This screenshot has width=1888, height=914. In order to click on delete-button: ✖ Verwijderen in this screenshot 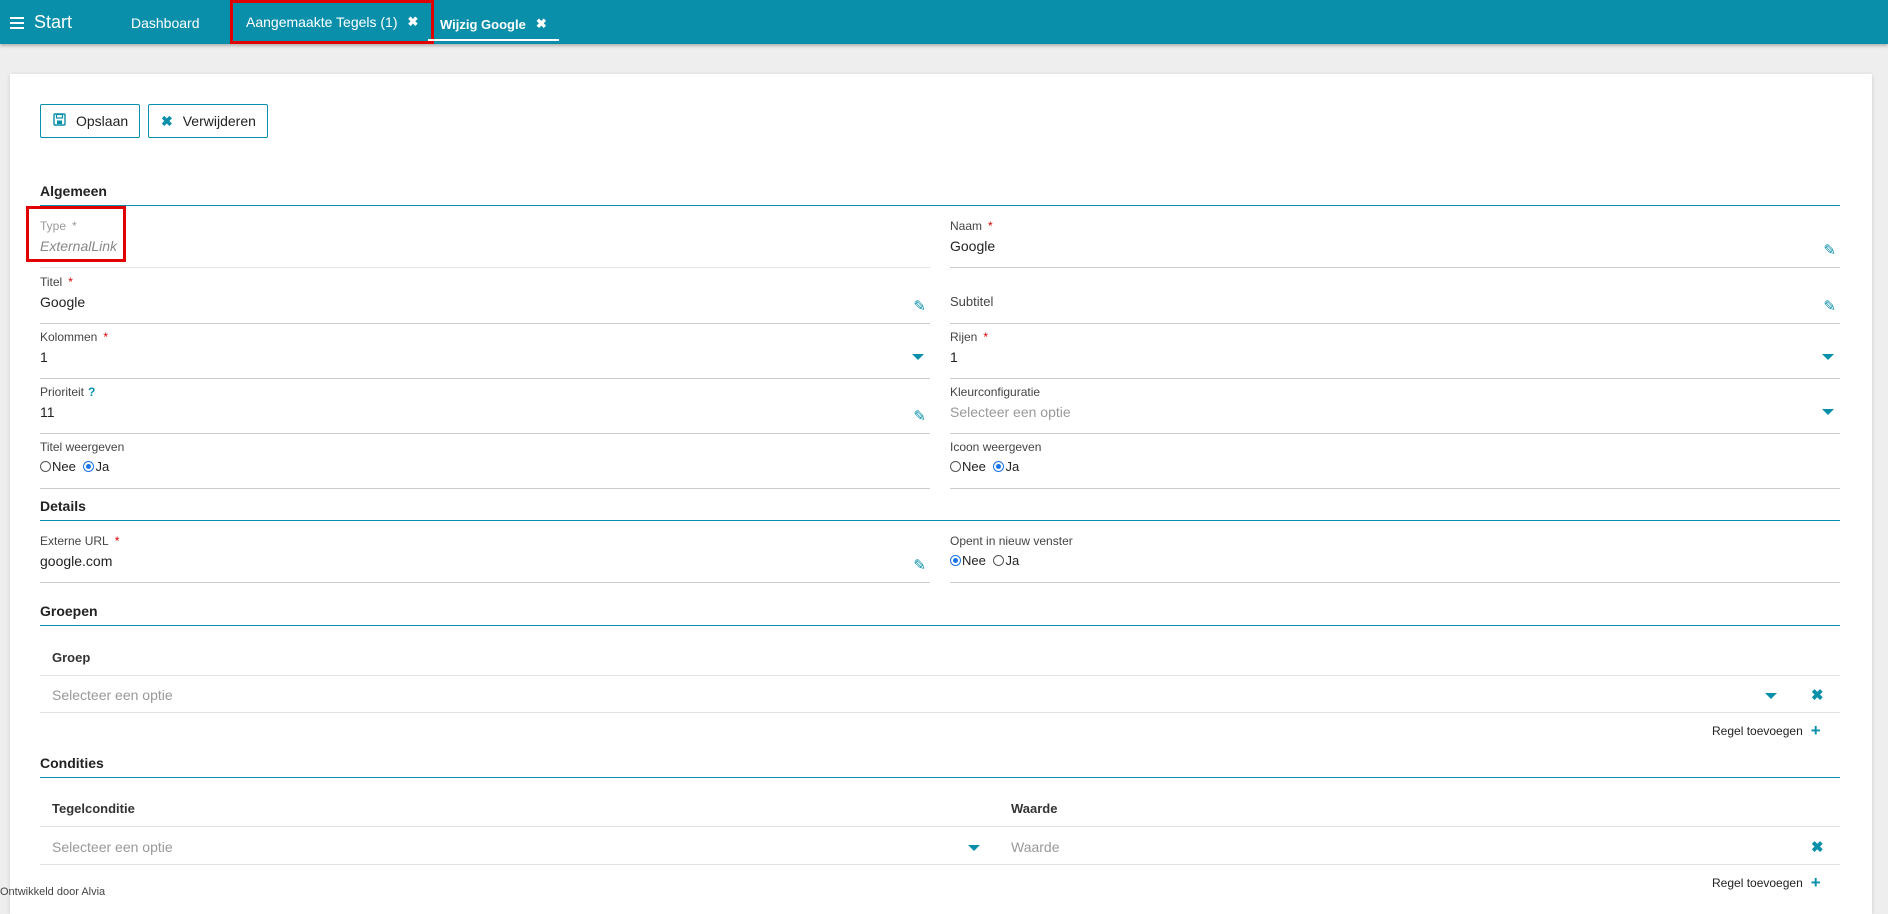, I will do `click(208, 121)`.